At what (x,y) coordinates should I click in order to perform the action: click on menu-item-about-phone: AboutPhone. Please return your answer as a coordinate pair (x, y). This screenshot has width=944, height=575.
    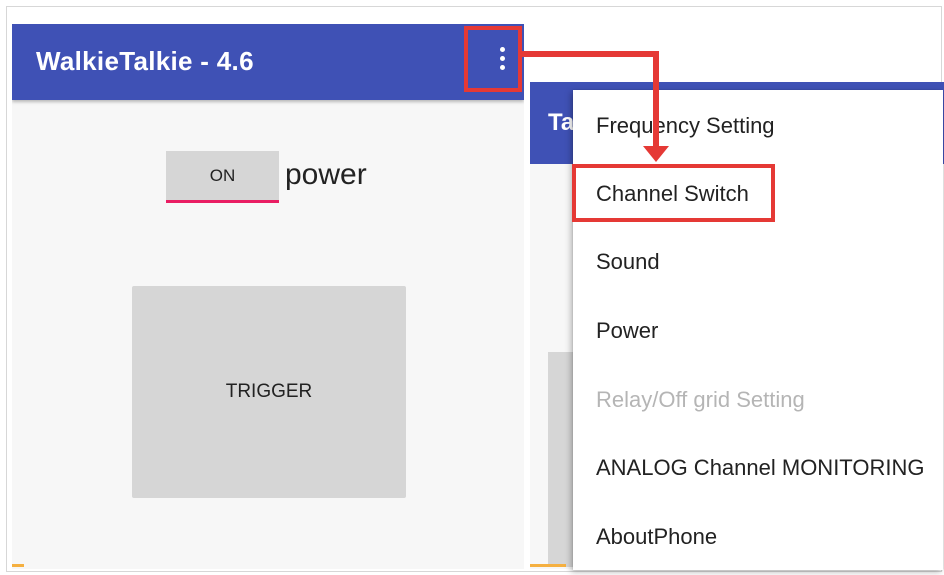
    Looking at the image, I should click on (758, 537).